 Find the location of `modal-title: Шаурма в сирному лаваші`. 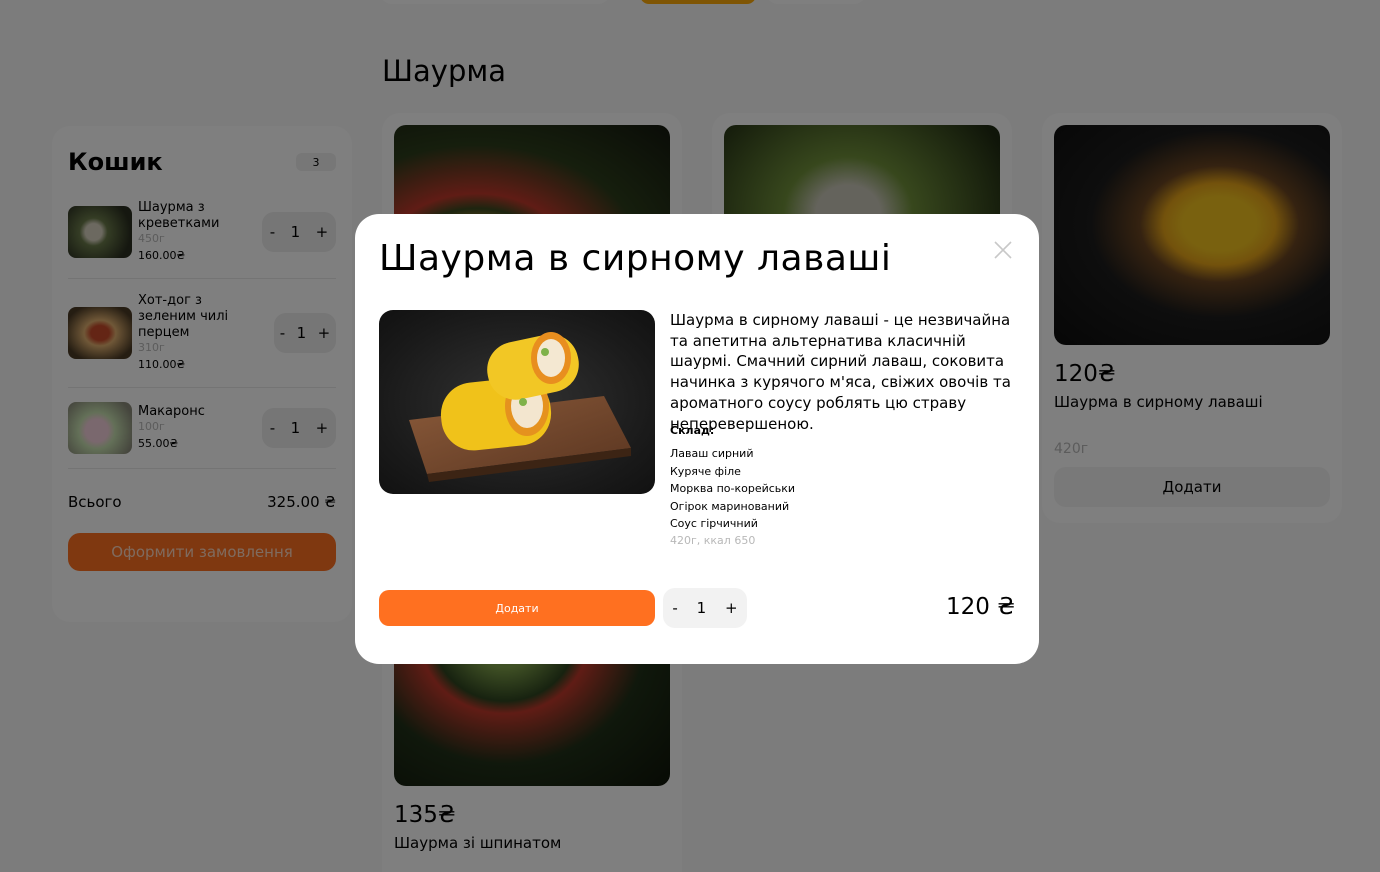

modal-title: Шаурма в сирному лаваші is located at coordinates (635, 258).